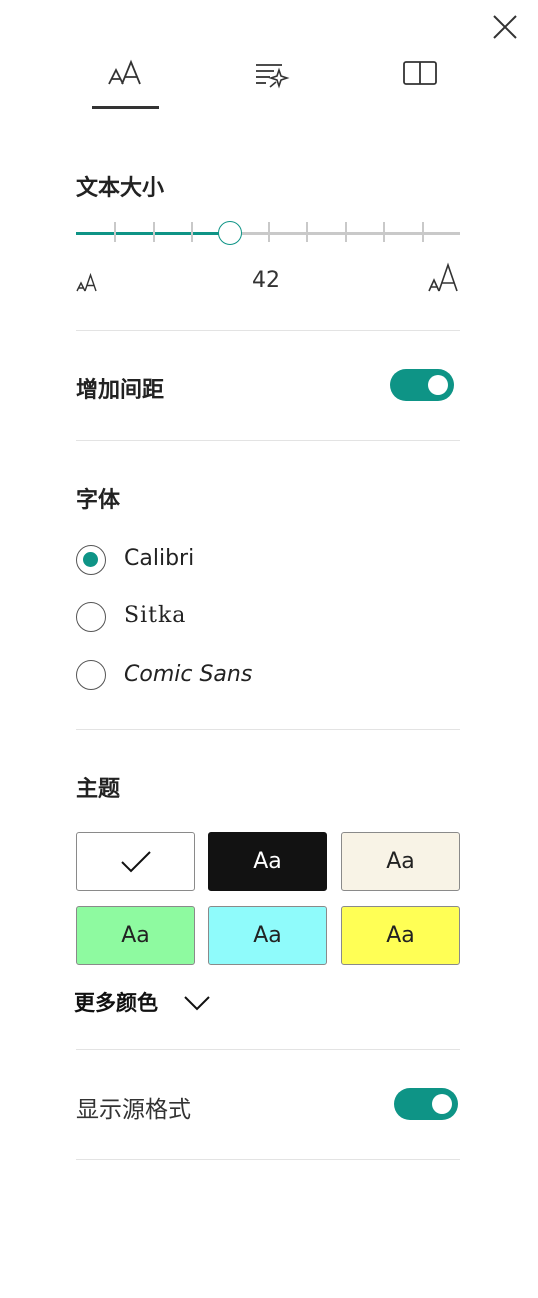 The height and width of the screenshot is (1298, 538). I want to click on theme-title: 主题, so click(98, 789).